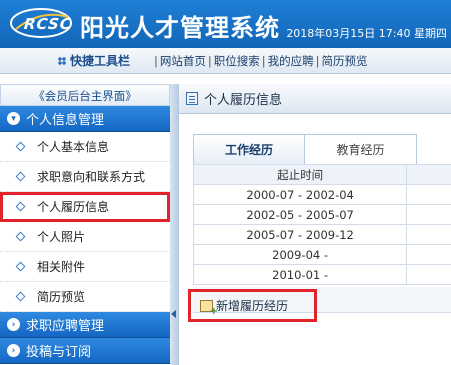 This screenshot has width=451, height=365. Describe the element at coordinates (192, 98) in the screenshot. I see `document-icon` at that location.